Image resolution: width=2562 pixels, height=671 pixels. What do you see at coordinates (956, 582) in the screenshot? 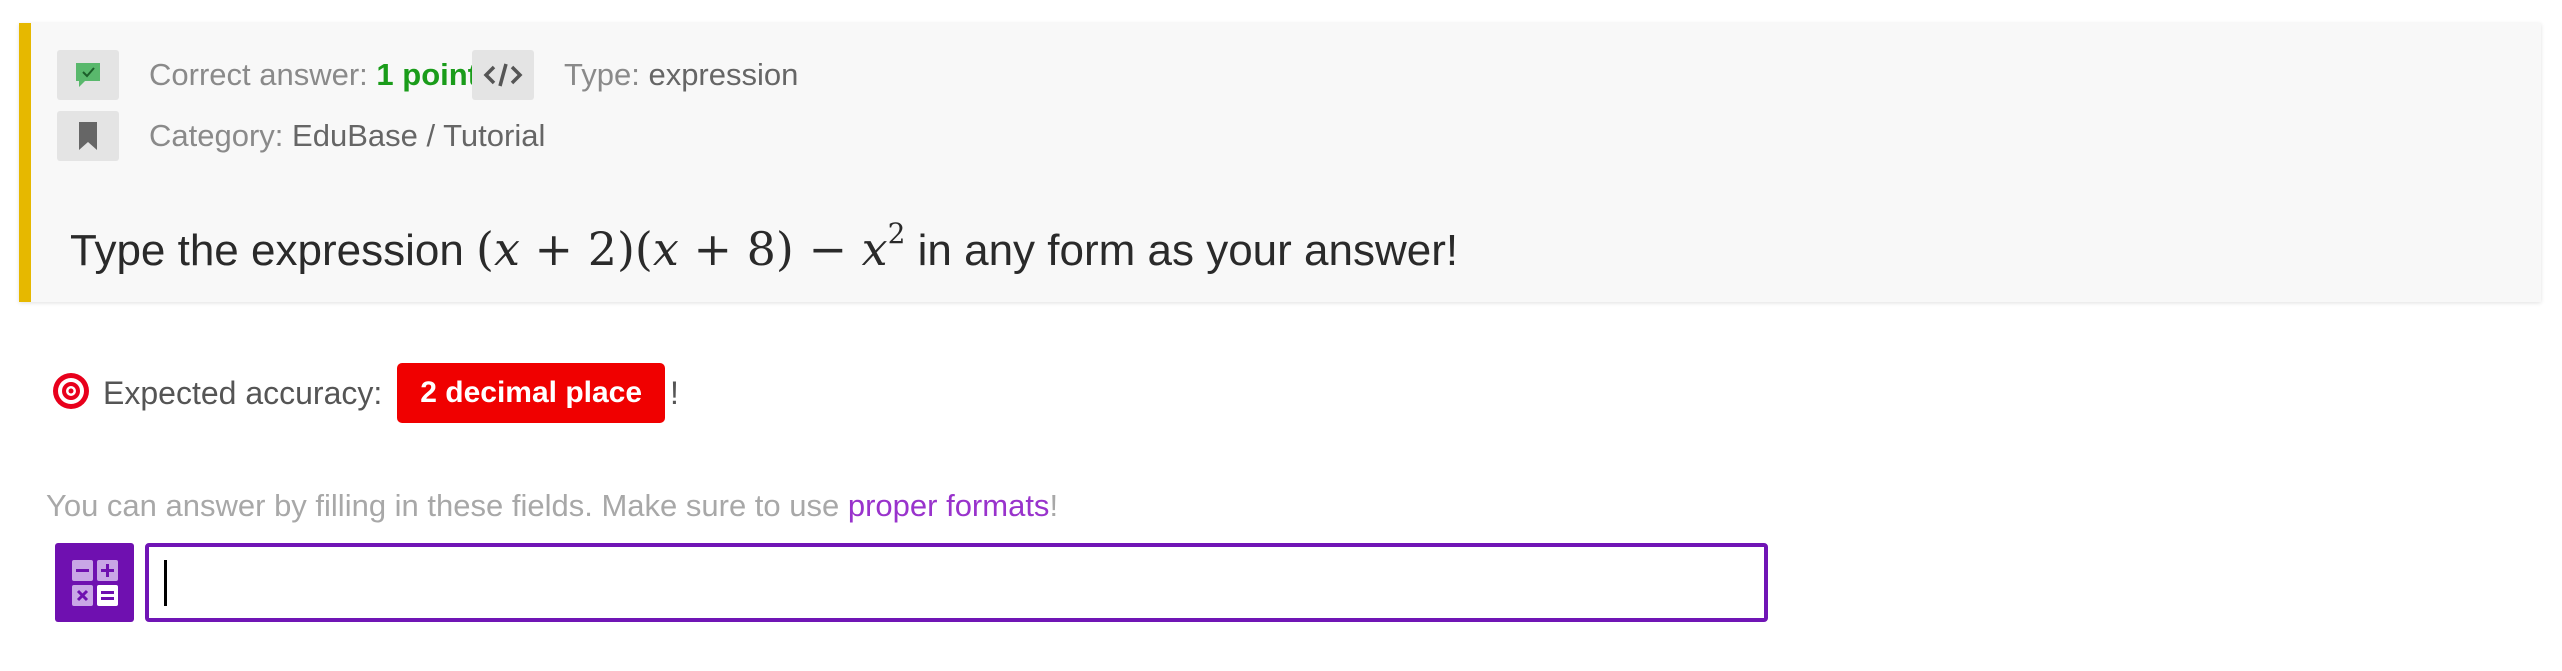
I see `answer-input` at bounding box center [956, 582].